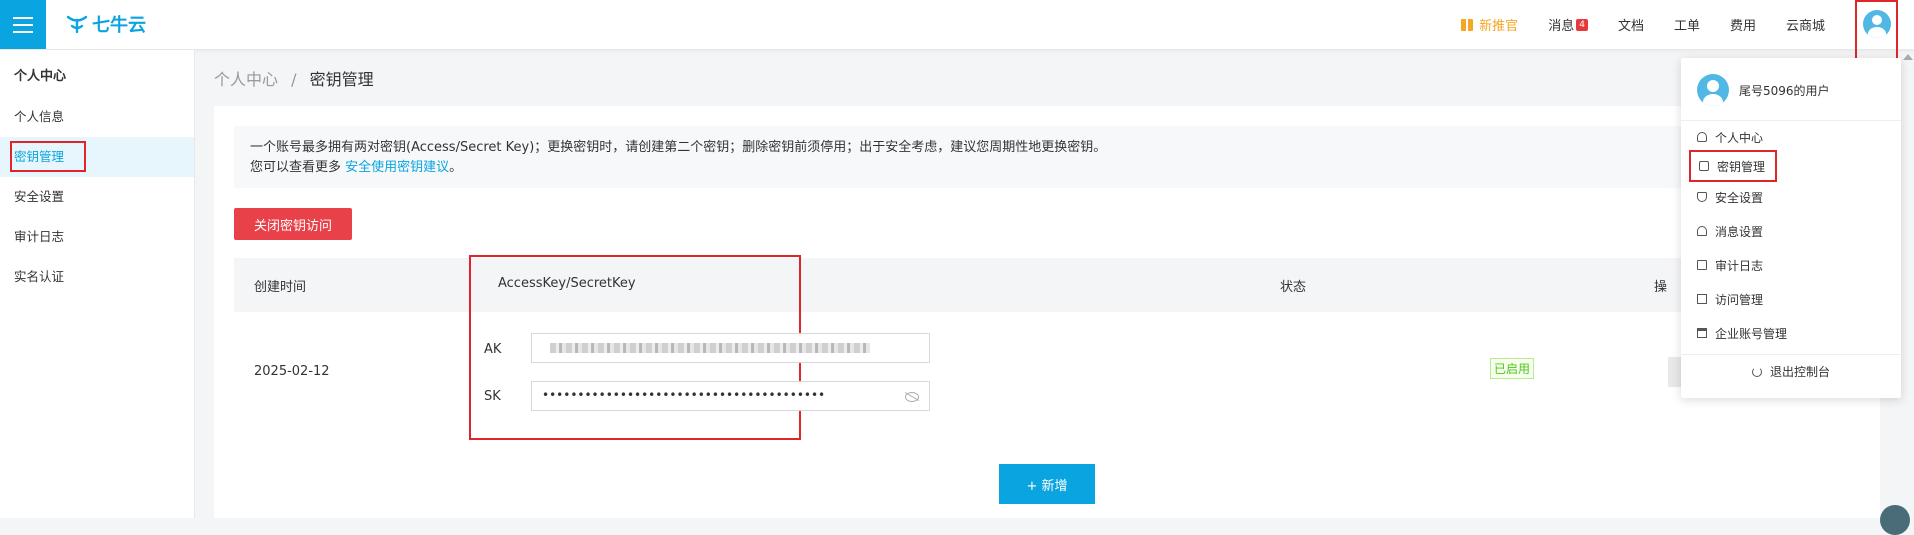  I want to click on dropdown-item-label: 审计日志, so click(1739, 265).